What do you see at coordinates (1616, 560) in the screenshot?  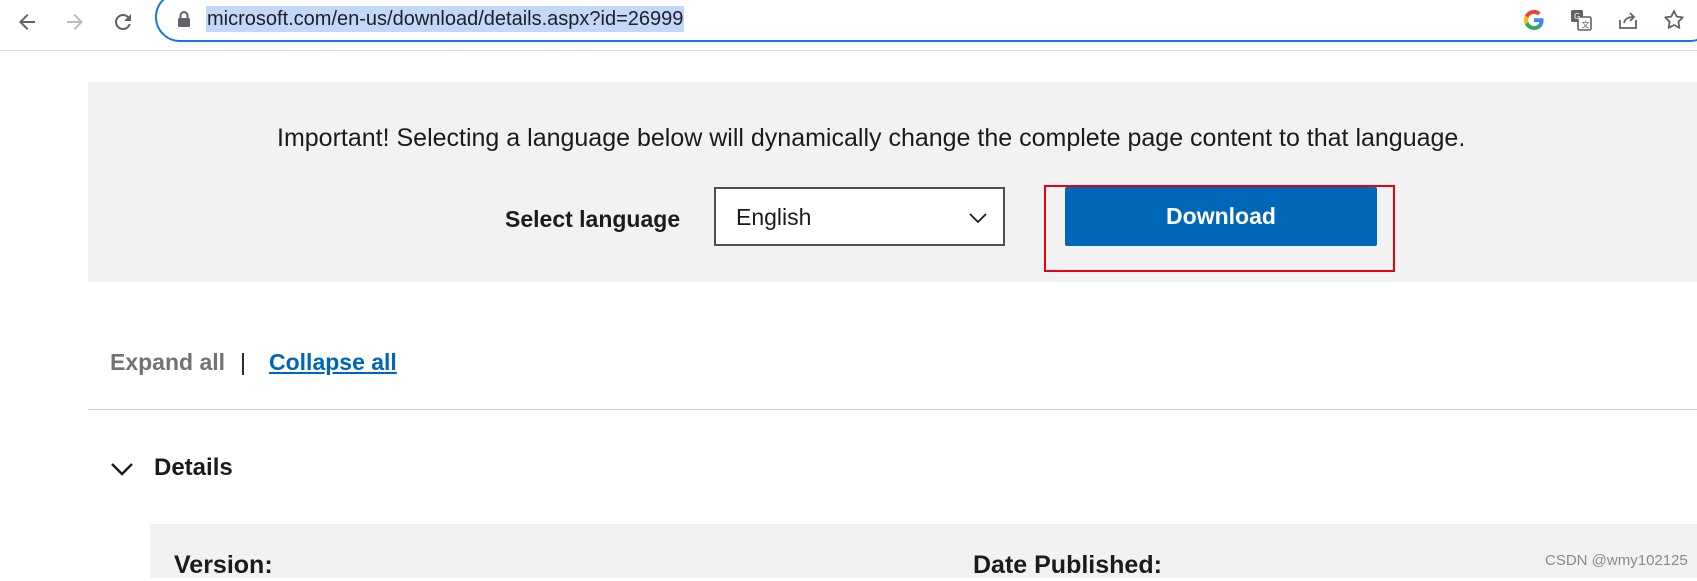 I see `watermark: CSDN @wmy102125` at bounding box center [1616, 560].